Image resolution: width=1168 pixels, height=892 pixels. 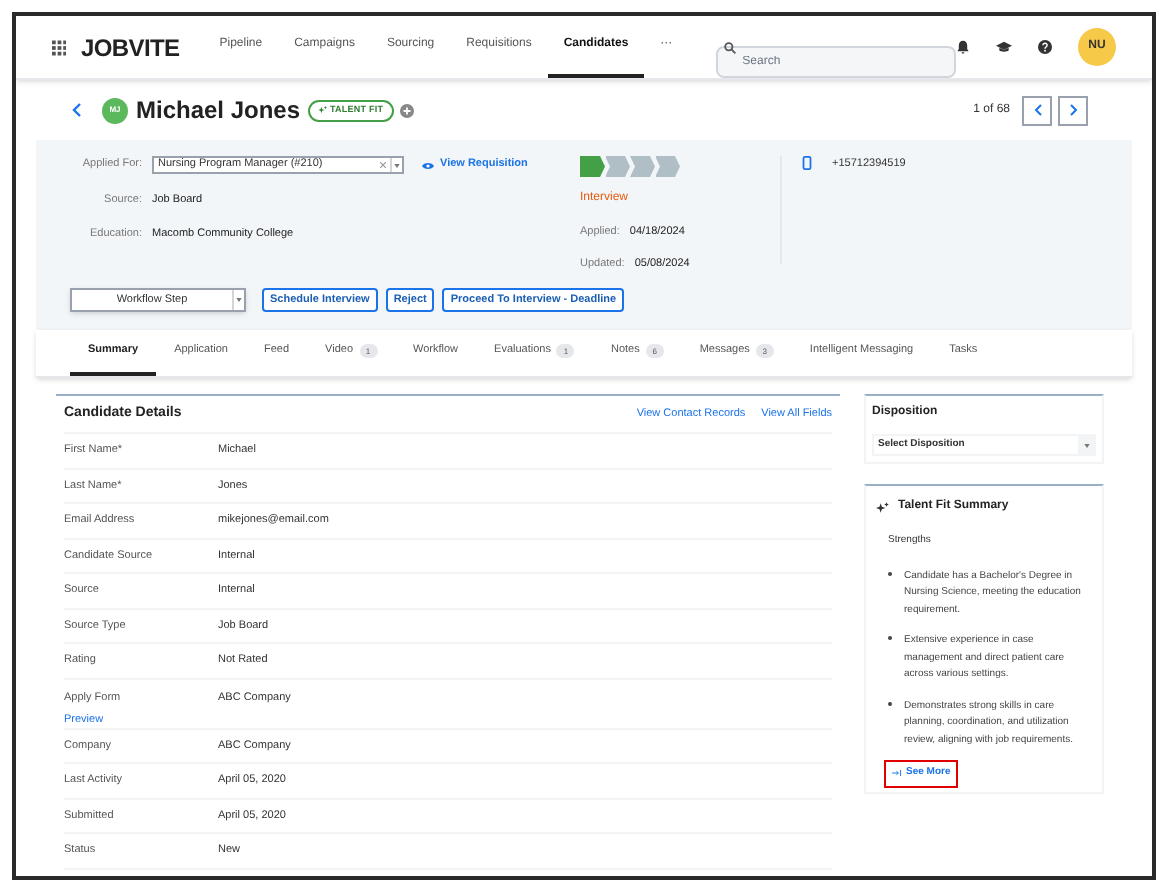 I want to click on arrow-to-bar-icon, so click(x=897, y=773).